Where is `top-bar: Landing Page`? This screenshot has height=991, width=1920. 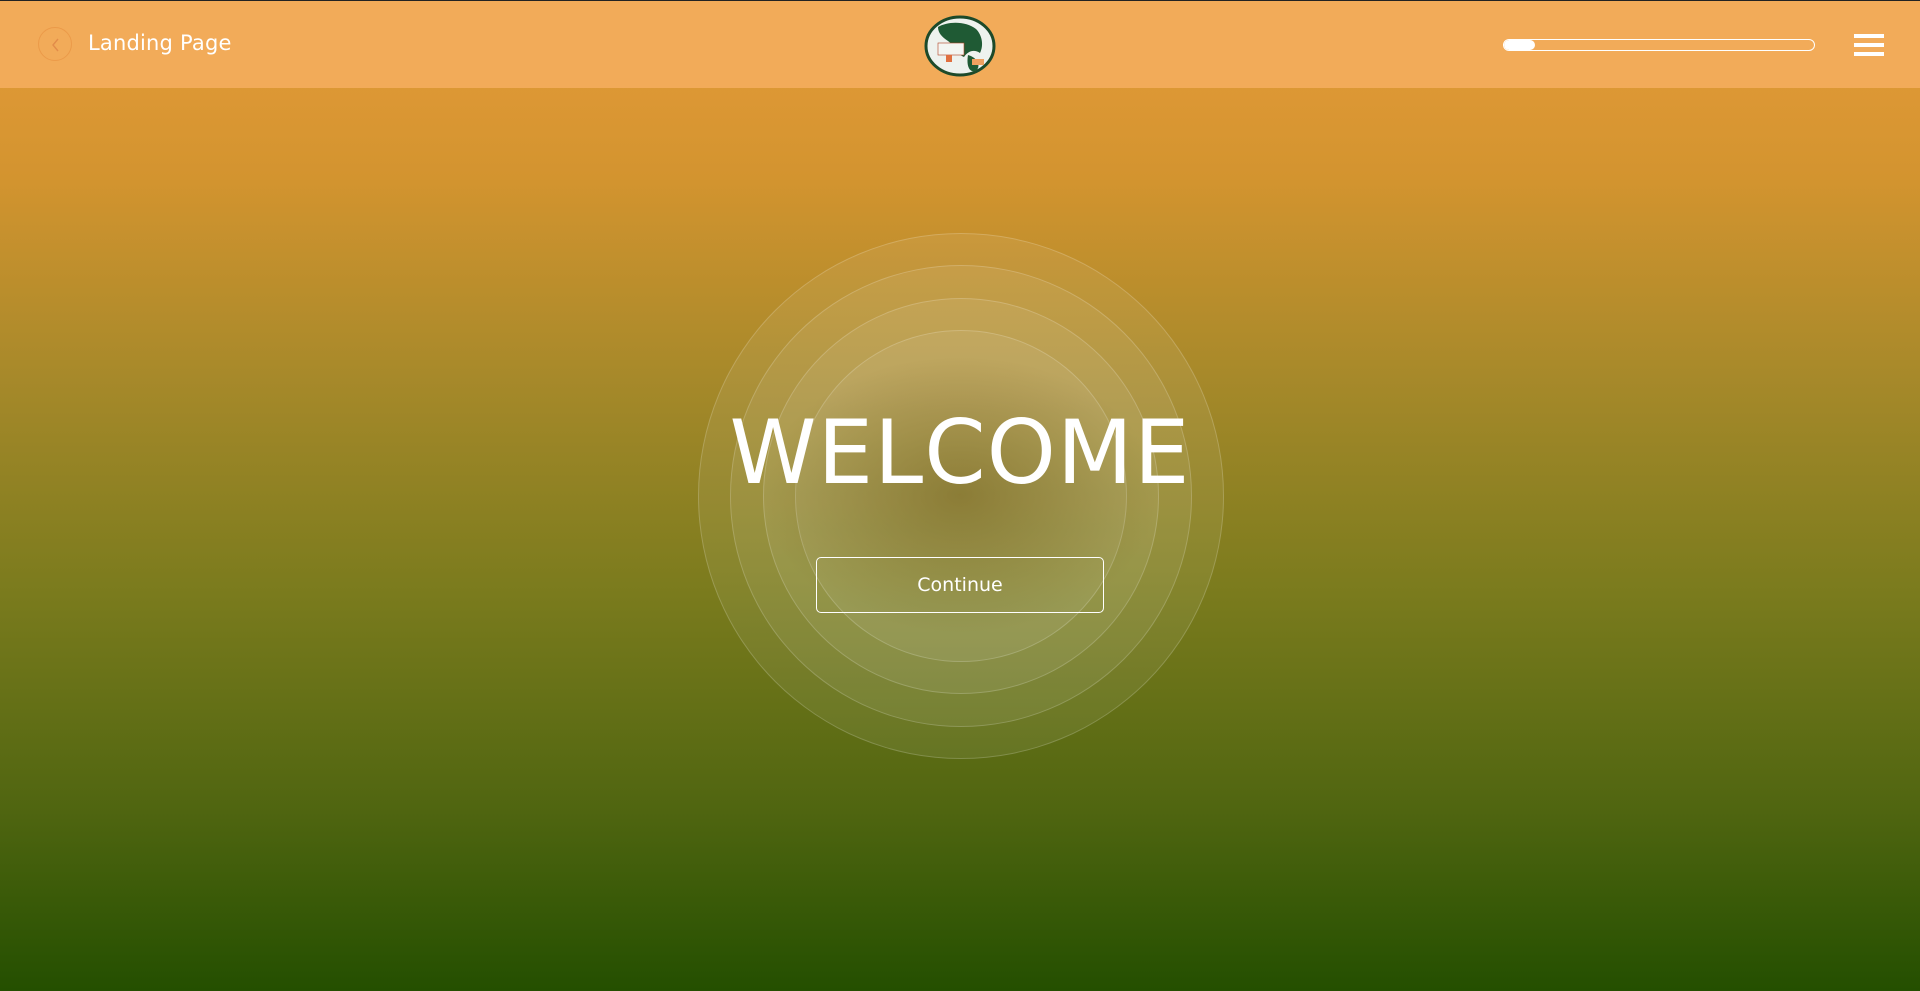
top-bar: Landing Page is located at coordinates (960, 44).